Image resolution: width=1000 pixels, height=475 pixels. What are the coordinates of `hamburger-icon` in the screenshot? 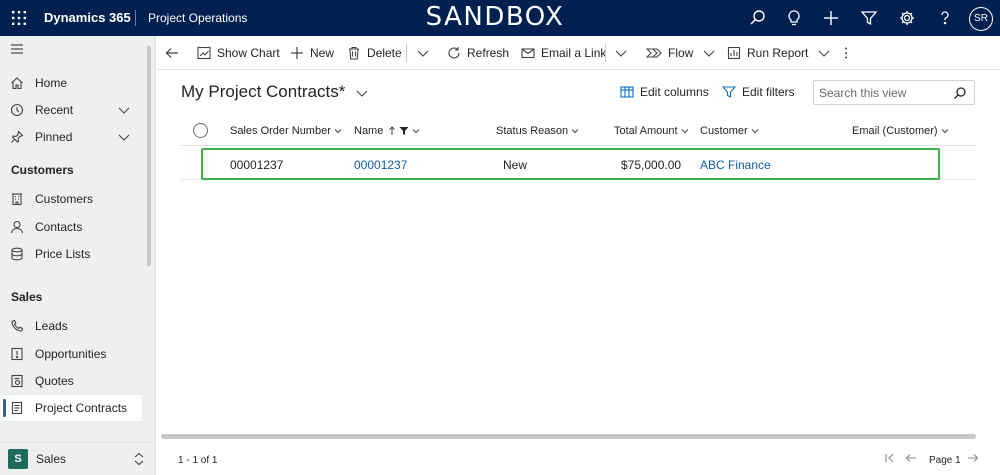 It's located at (17, 49).